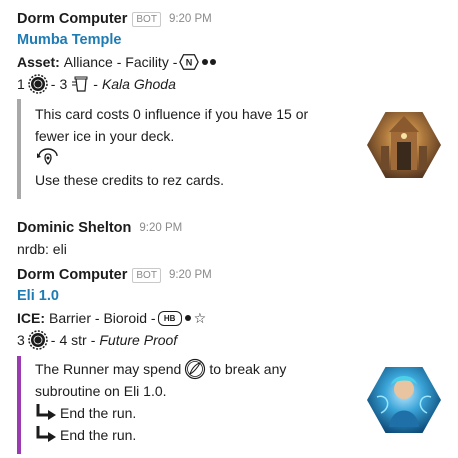 The height and width of the screenshot is (458, 458). I want to click on hb-faction-icon: HB, so click(169, 318).